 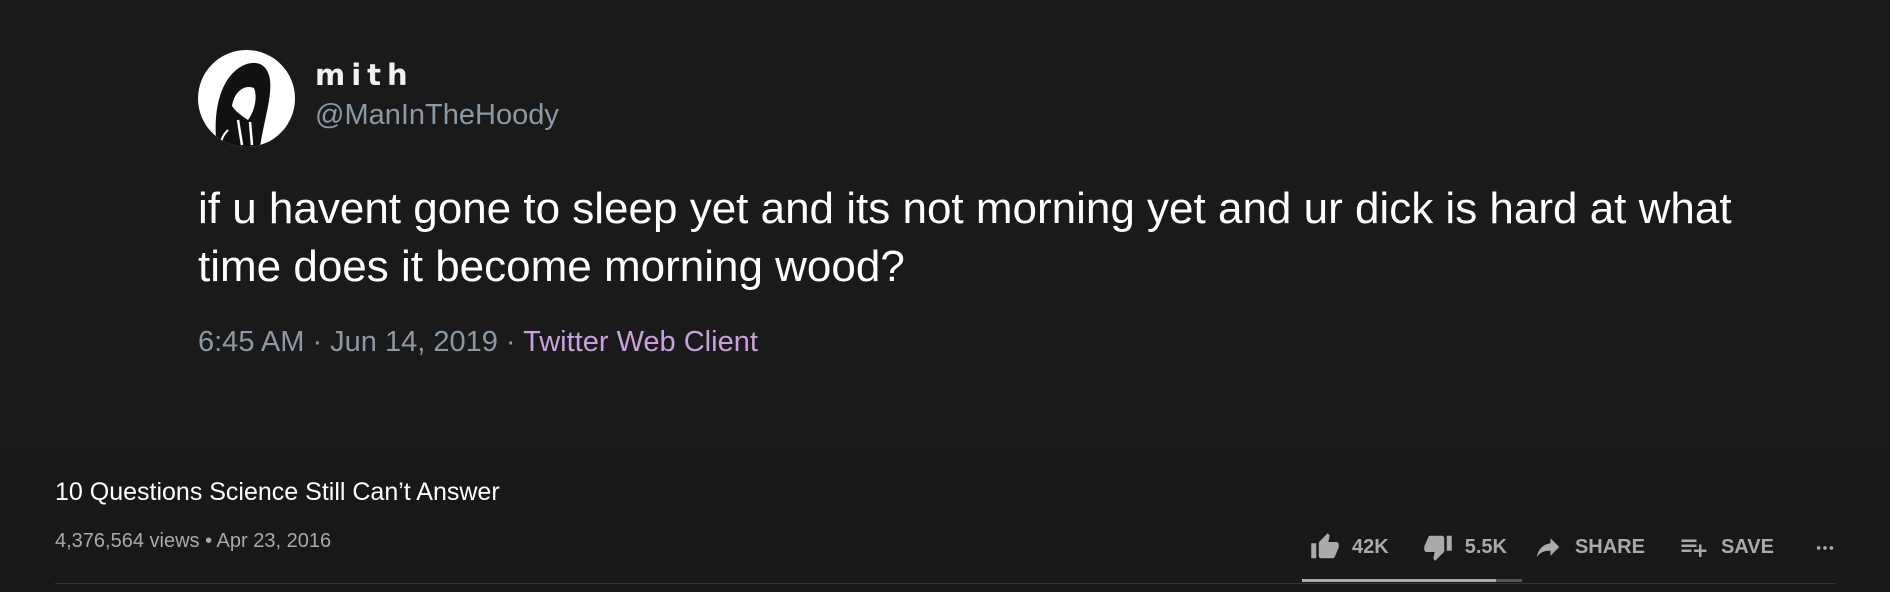 What do you see at coordinates (640, 342) in the screenshot?
I see `tweet-source: Twitter Web Client` at bounding box center [640, 342].